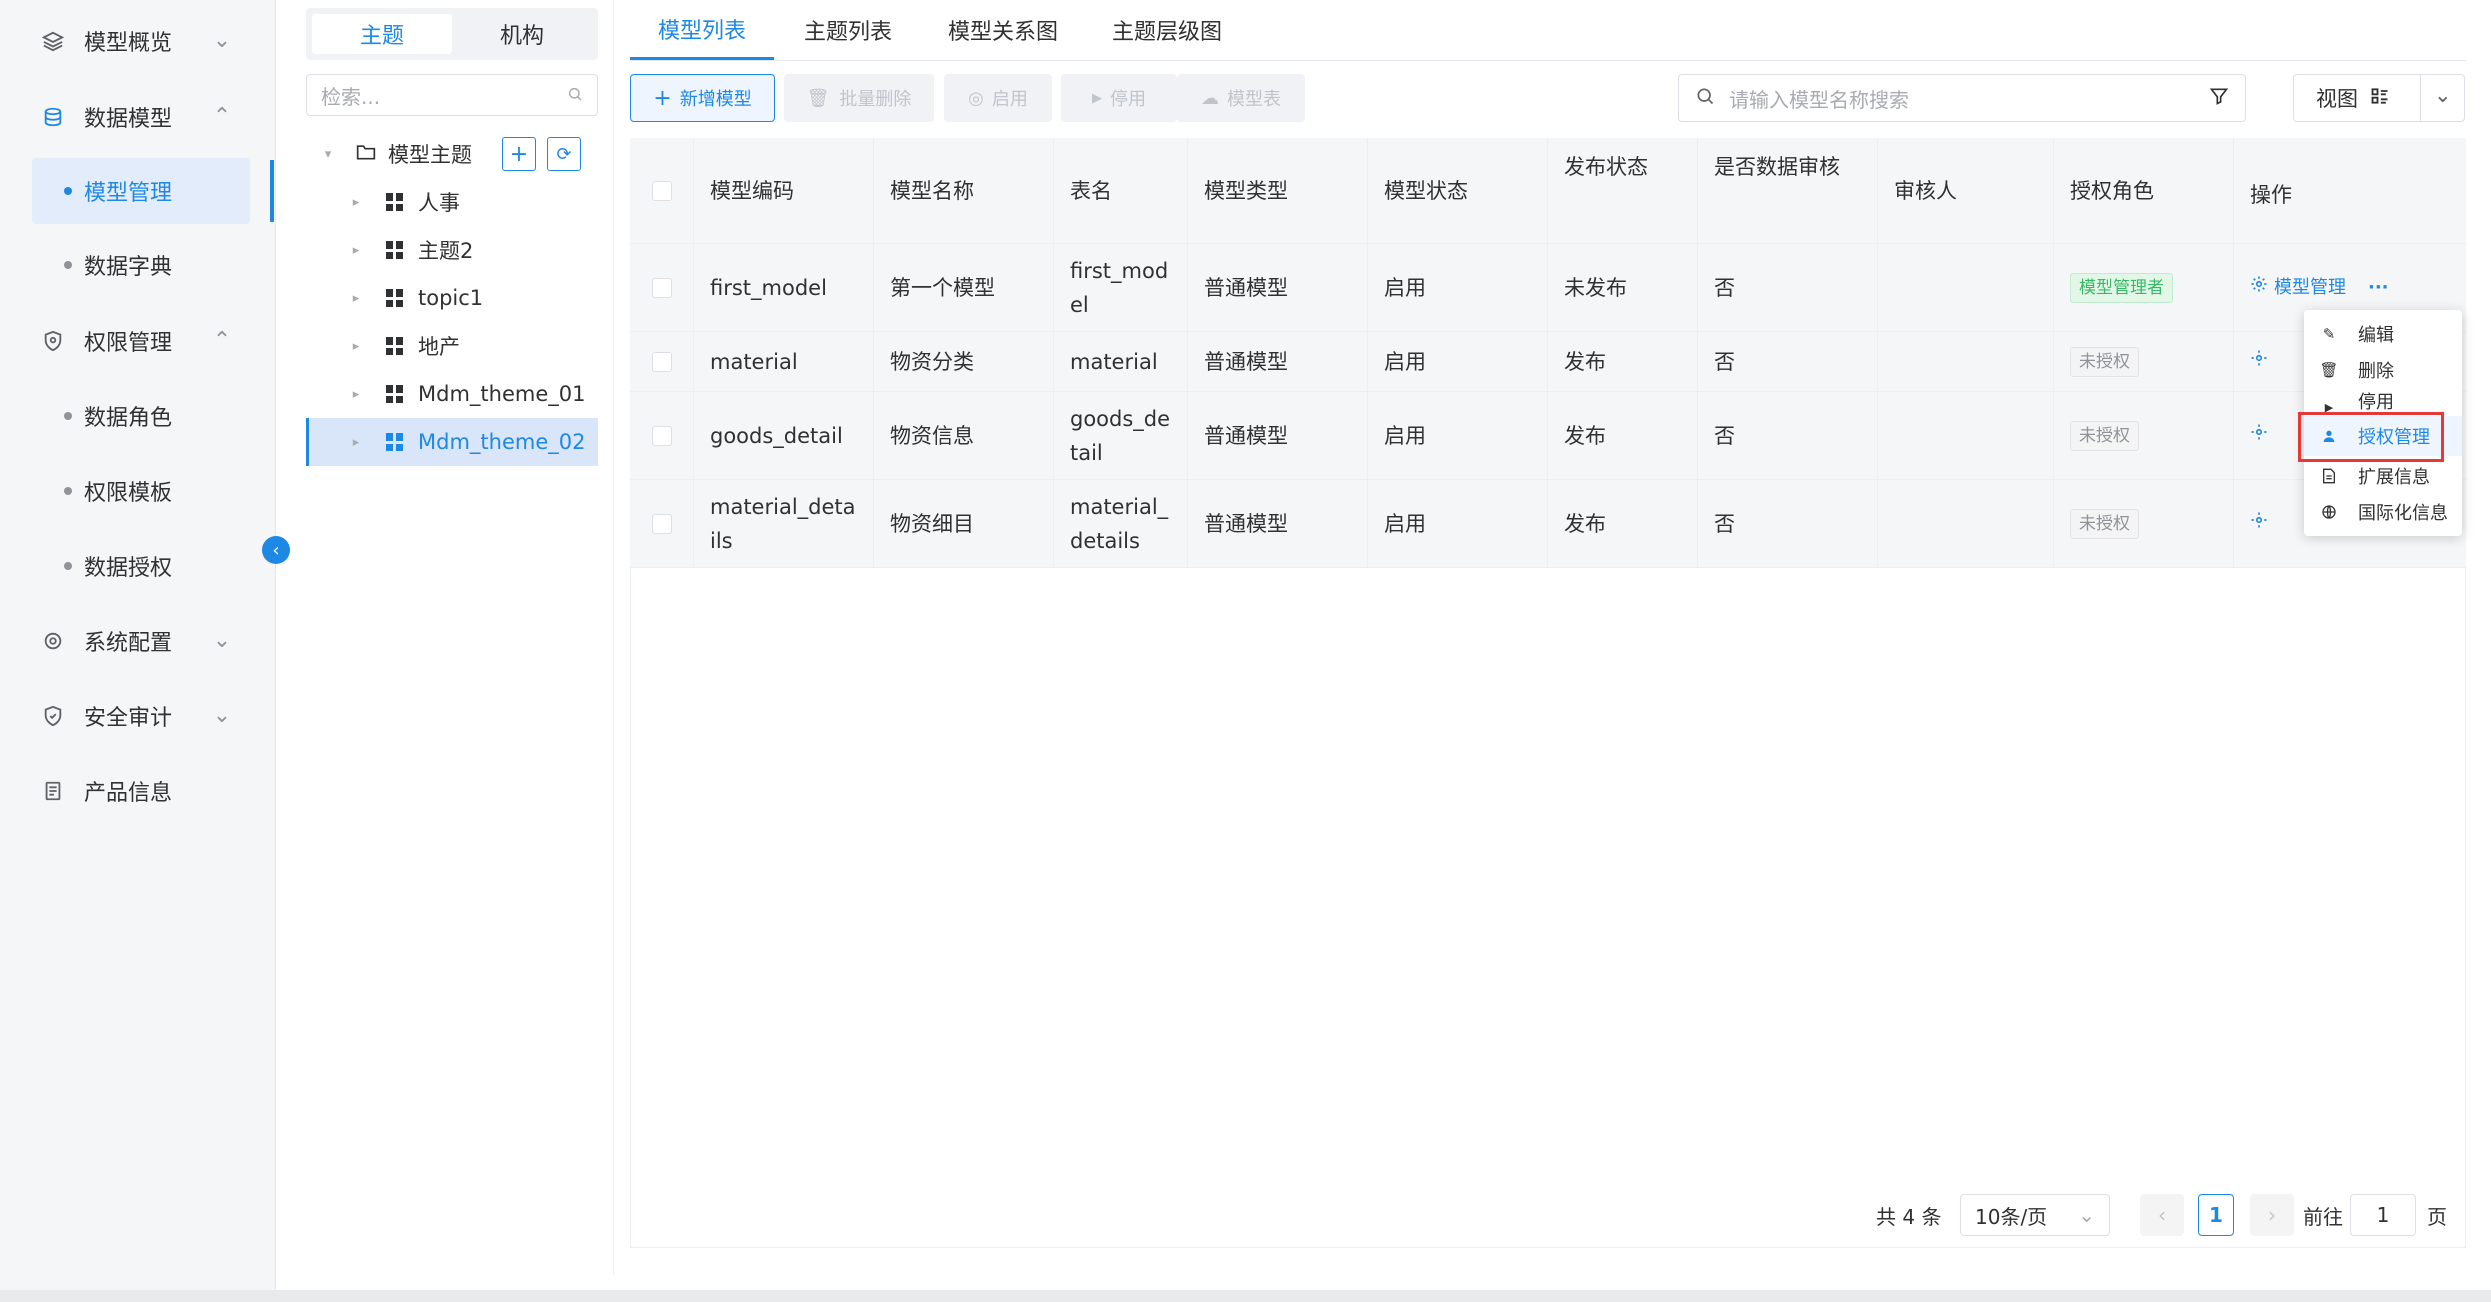 The image size is (2491, 1302). I want to click on model-management-link: 模型管理, so click(2298, 288).